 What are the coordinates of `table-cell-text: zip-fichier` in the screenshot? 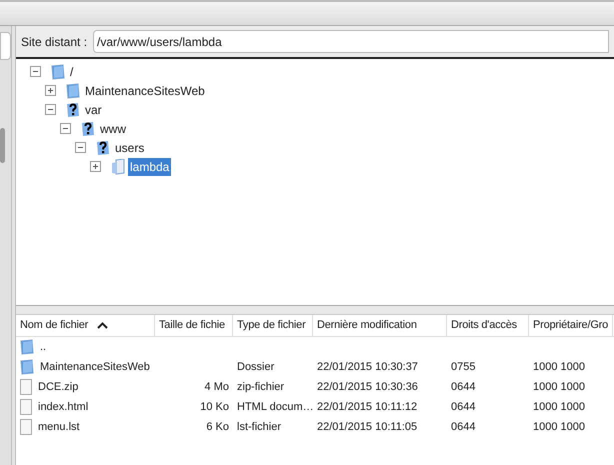 It's located at (260, 387).